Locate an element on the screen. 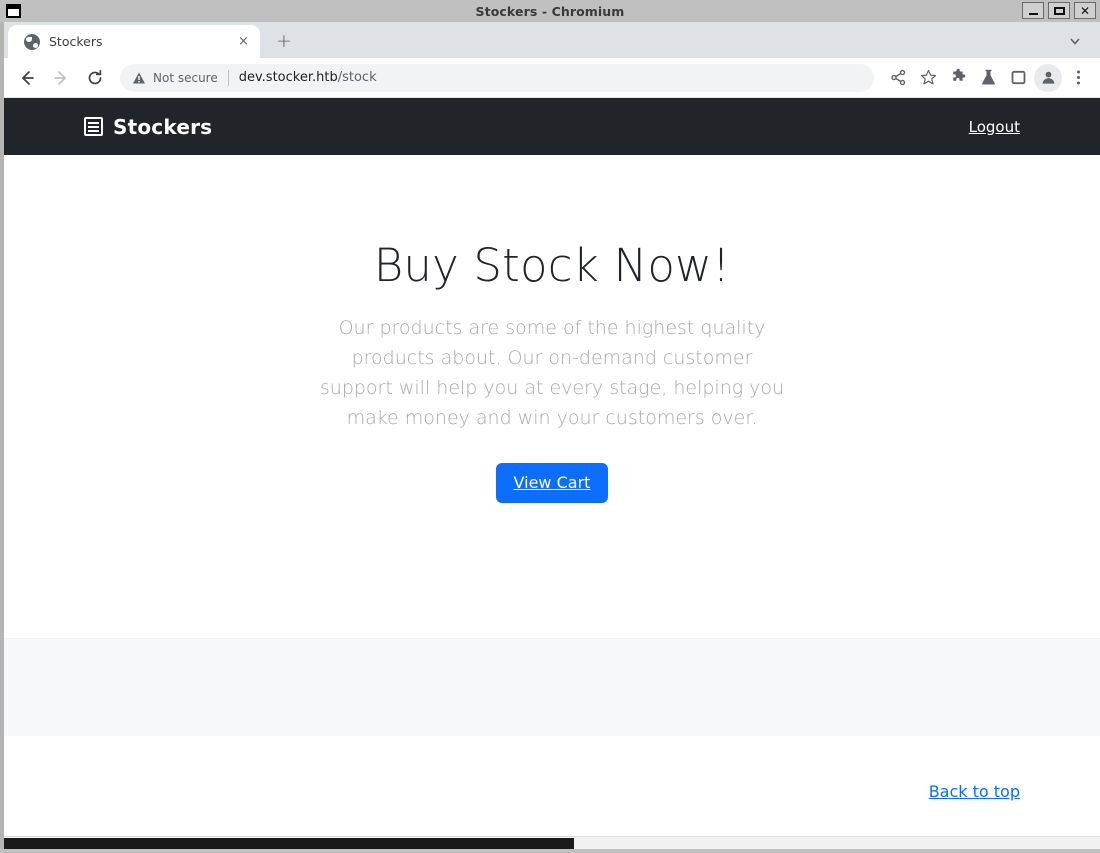 This screenshot has height=853, width=1100. extensions-puzzle-icon is located at coordinates (958, 78).